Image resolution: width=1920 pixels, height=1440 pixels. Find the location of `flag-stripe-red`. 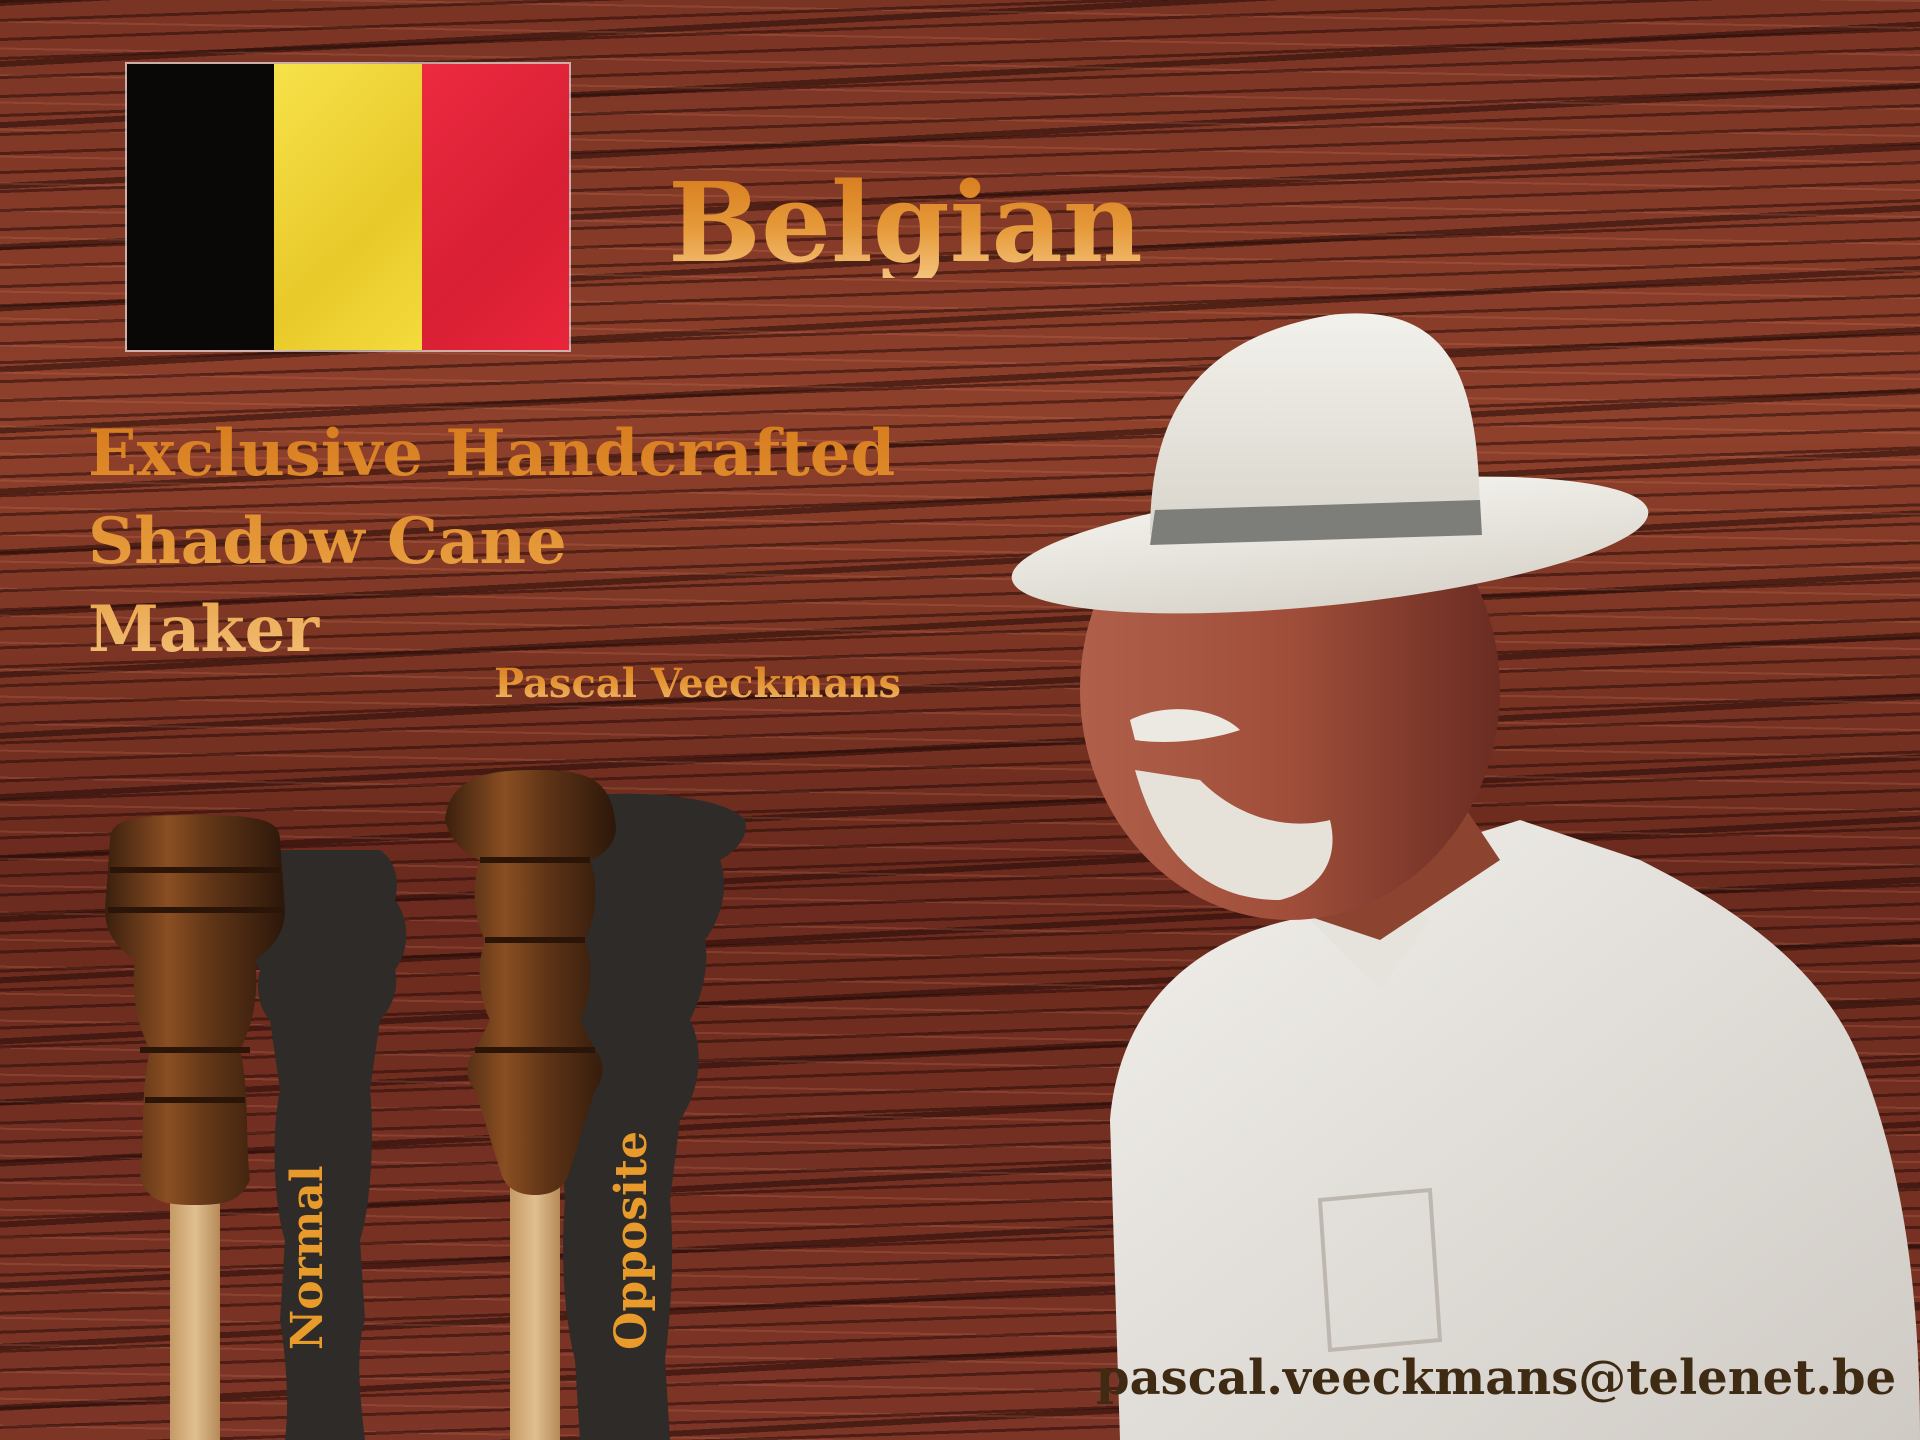

flag-stripe-red is located at coordinates (495, 207).